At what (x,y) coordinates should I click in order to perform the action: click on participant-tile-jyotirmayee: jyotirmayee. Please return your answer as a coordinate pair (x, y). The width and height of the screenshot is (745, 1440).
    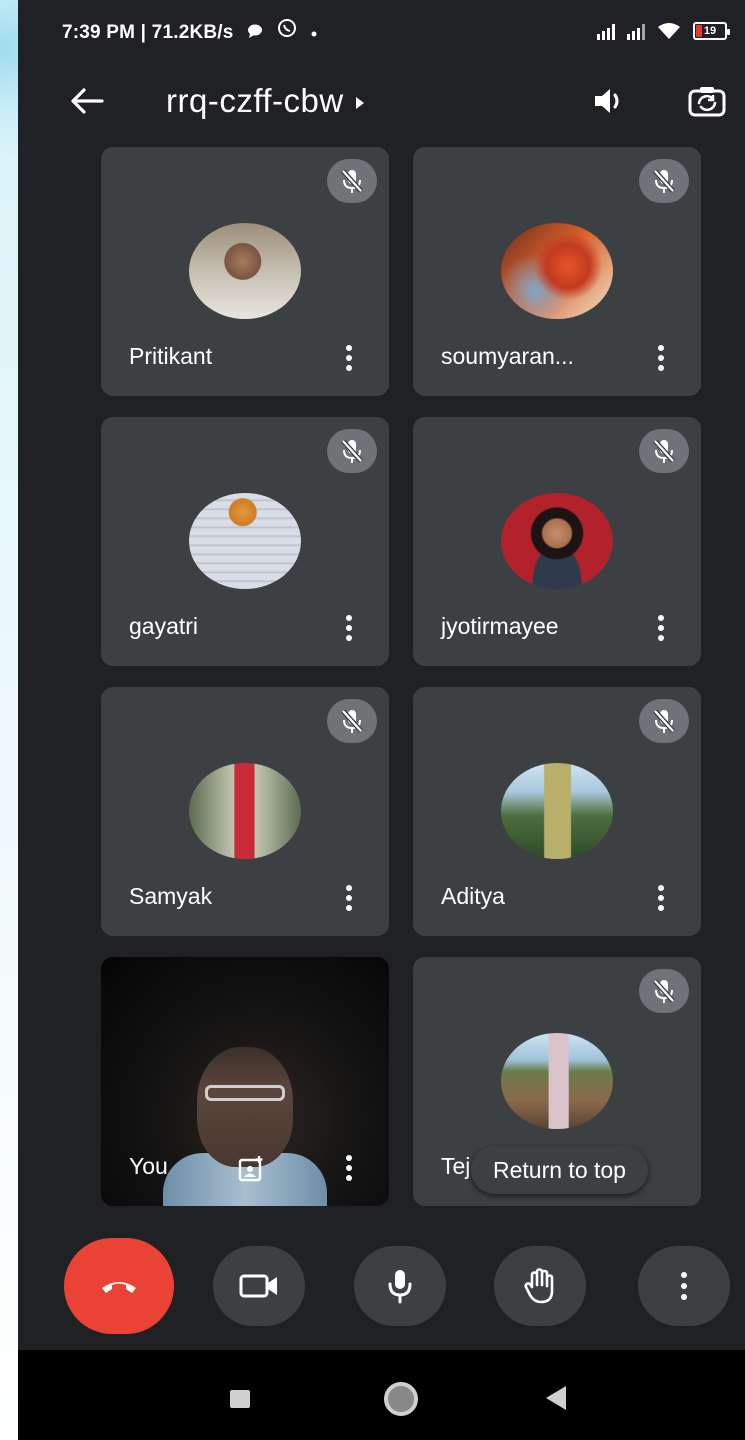
    Looking at the image, I should click on (557, 541).